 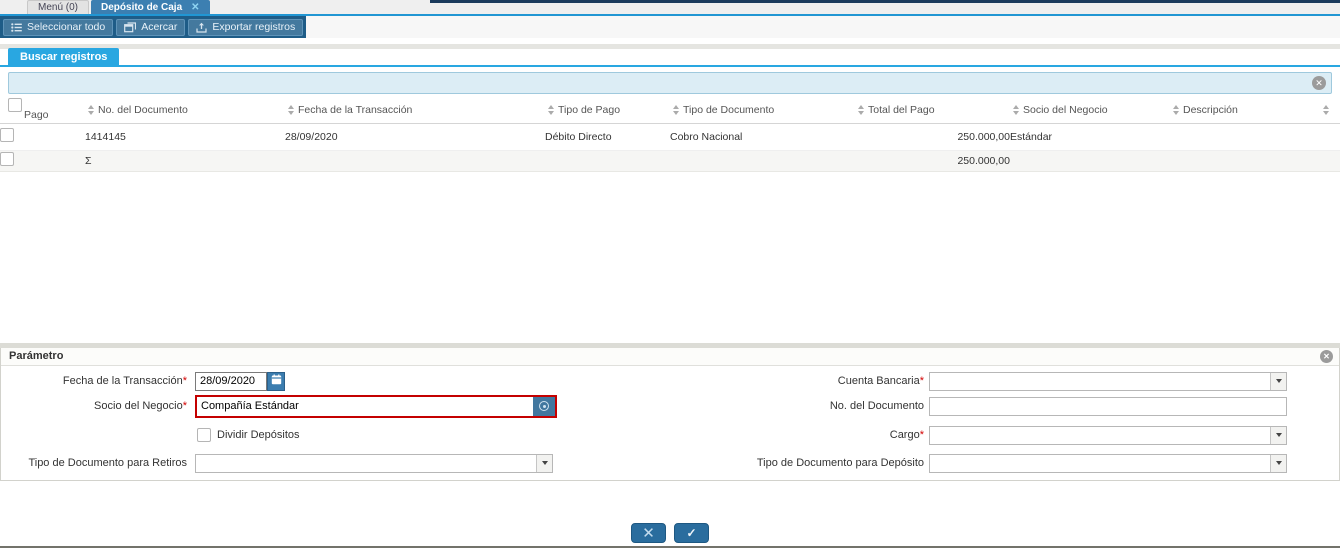 What do you see at coordinates (670, 57) in the screenshot?
I see `search-tab-row: Buscar registros` at bounding box center [670, 57].